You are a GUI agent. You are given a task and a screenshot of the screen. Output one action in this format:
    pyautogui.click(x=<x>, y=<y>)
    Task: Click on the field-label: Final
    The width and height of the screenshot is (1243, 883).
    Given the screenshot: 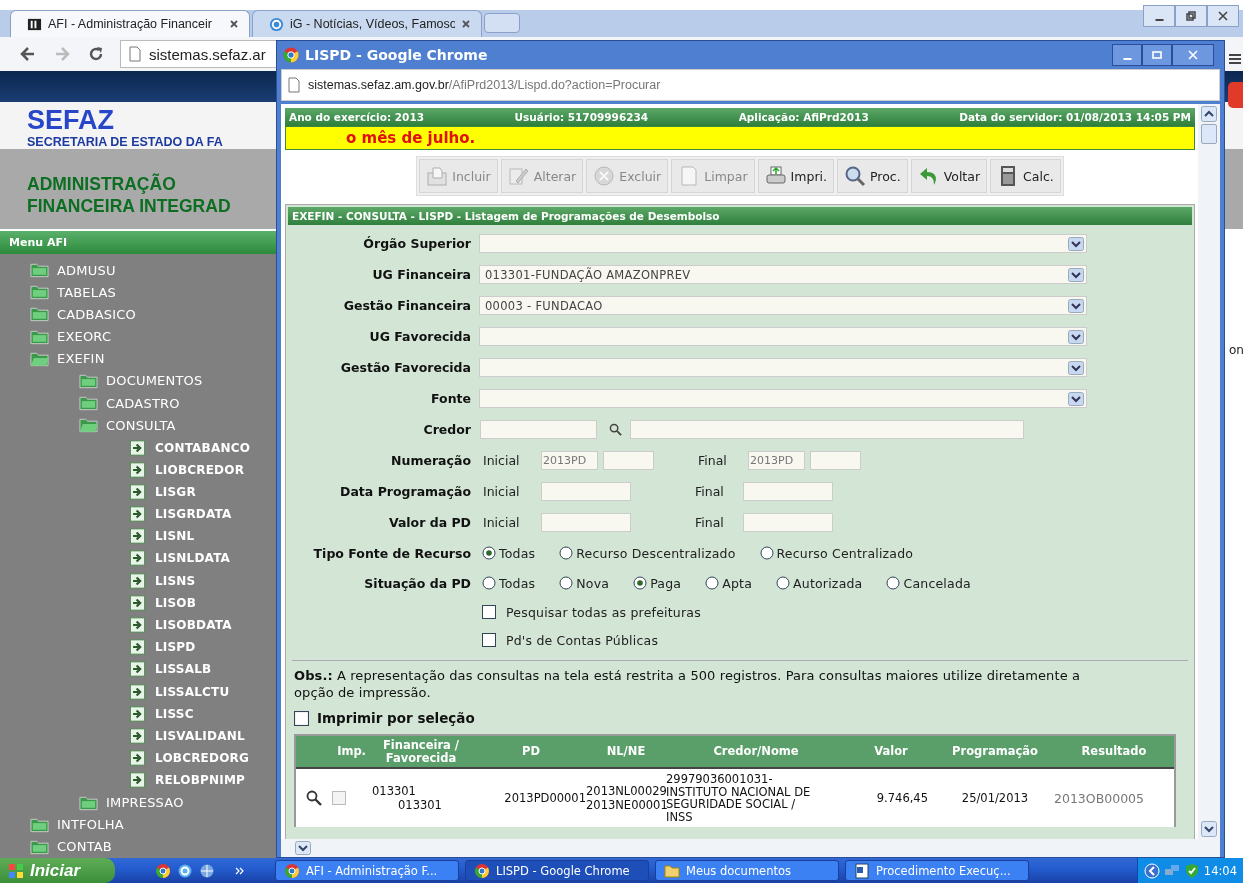 What is the action you would take?
    pyautogui.click(x=709, y=522)
    